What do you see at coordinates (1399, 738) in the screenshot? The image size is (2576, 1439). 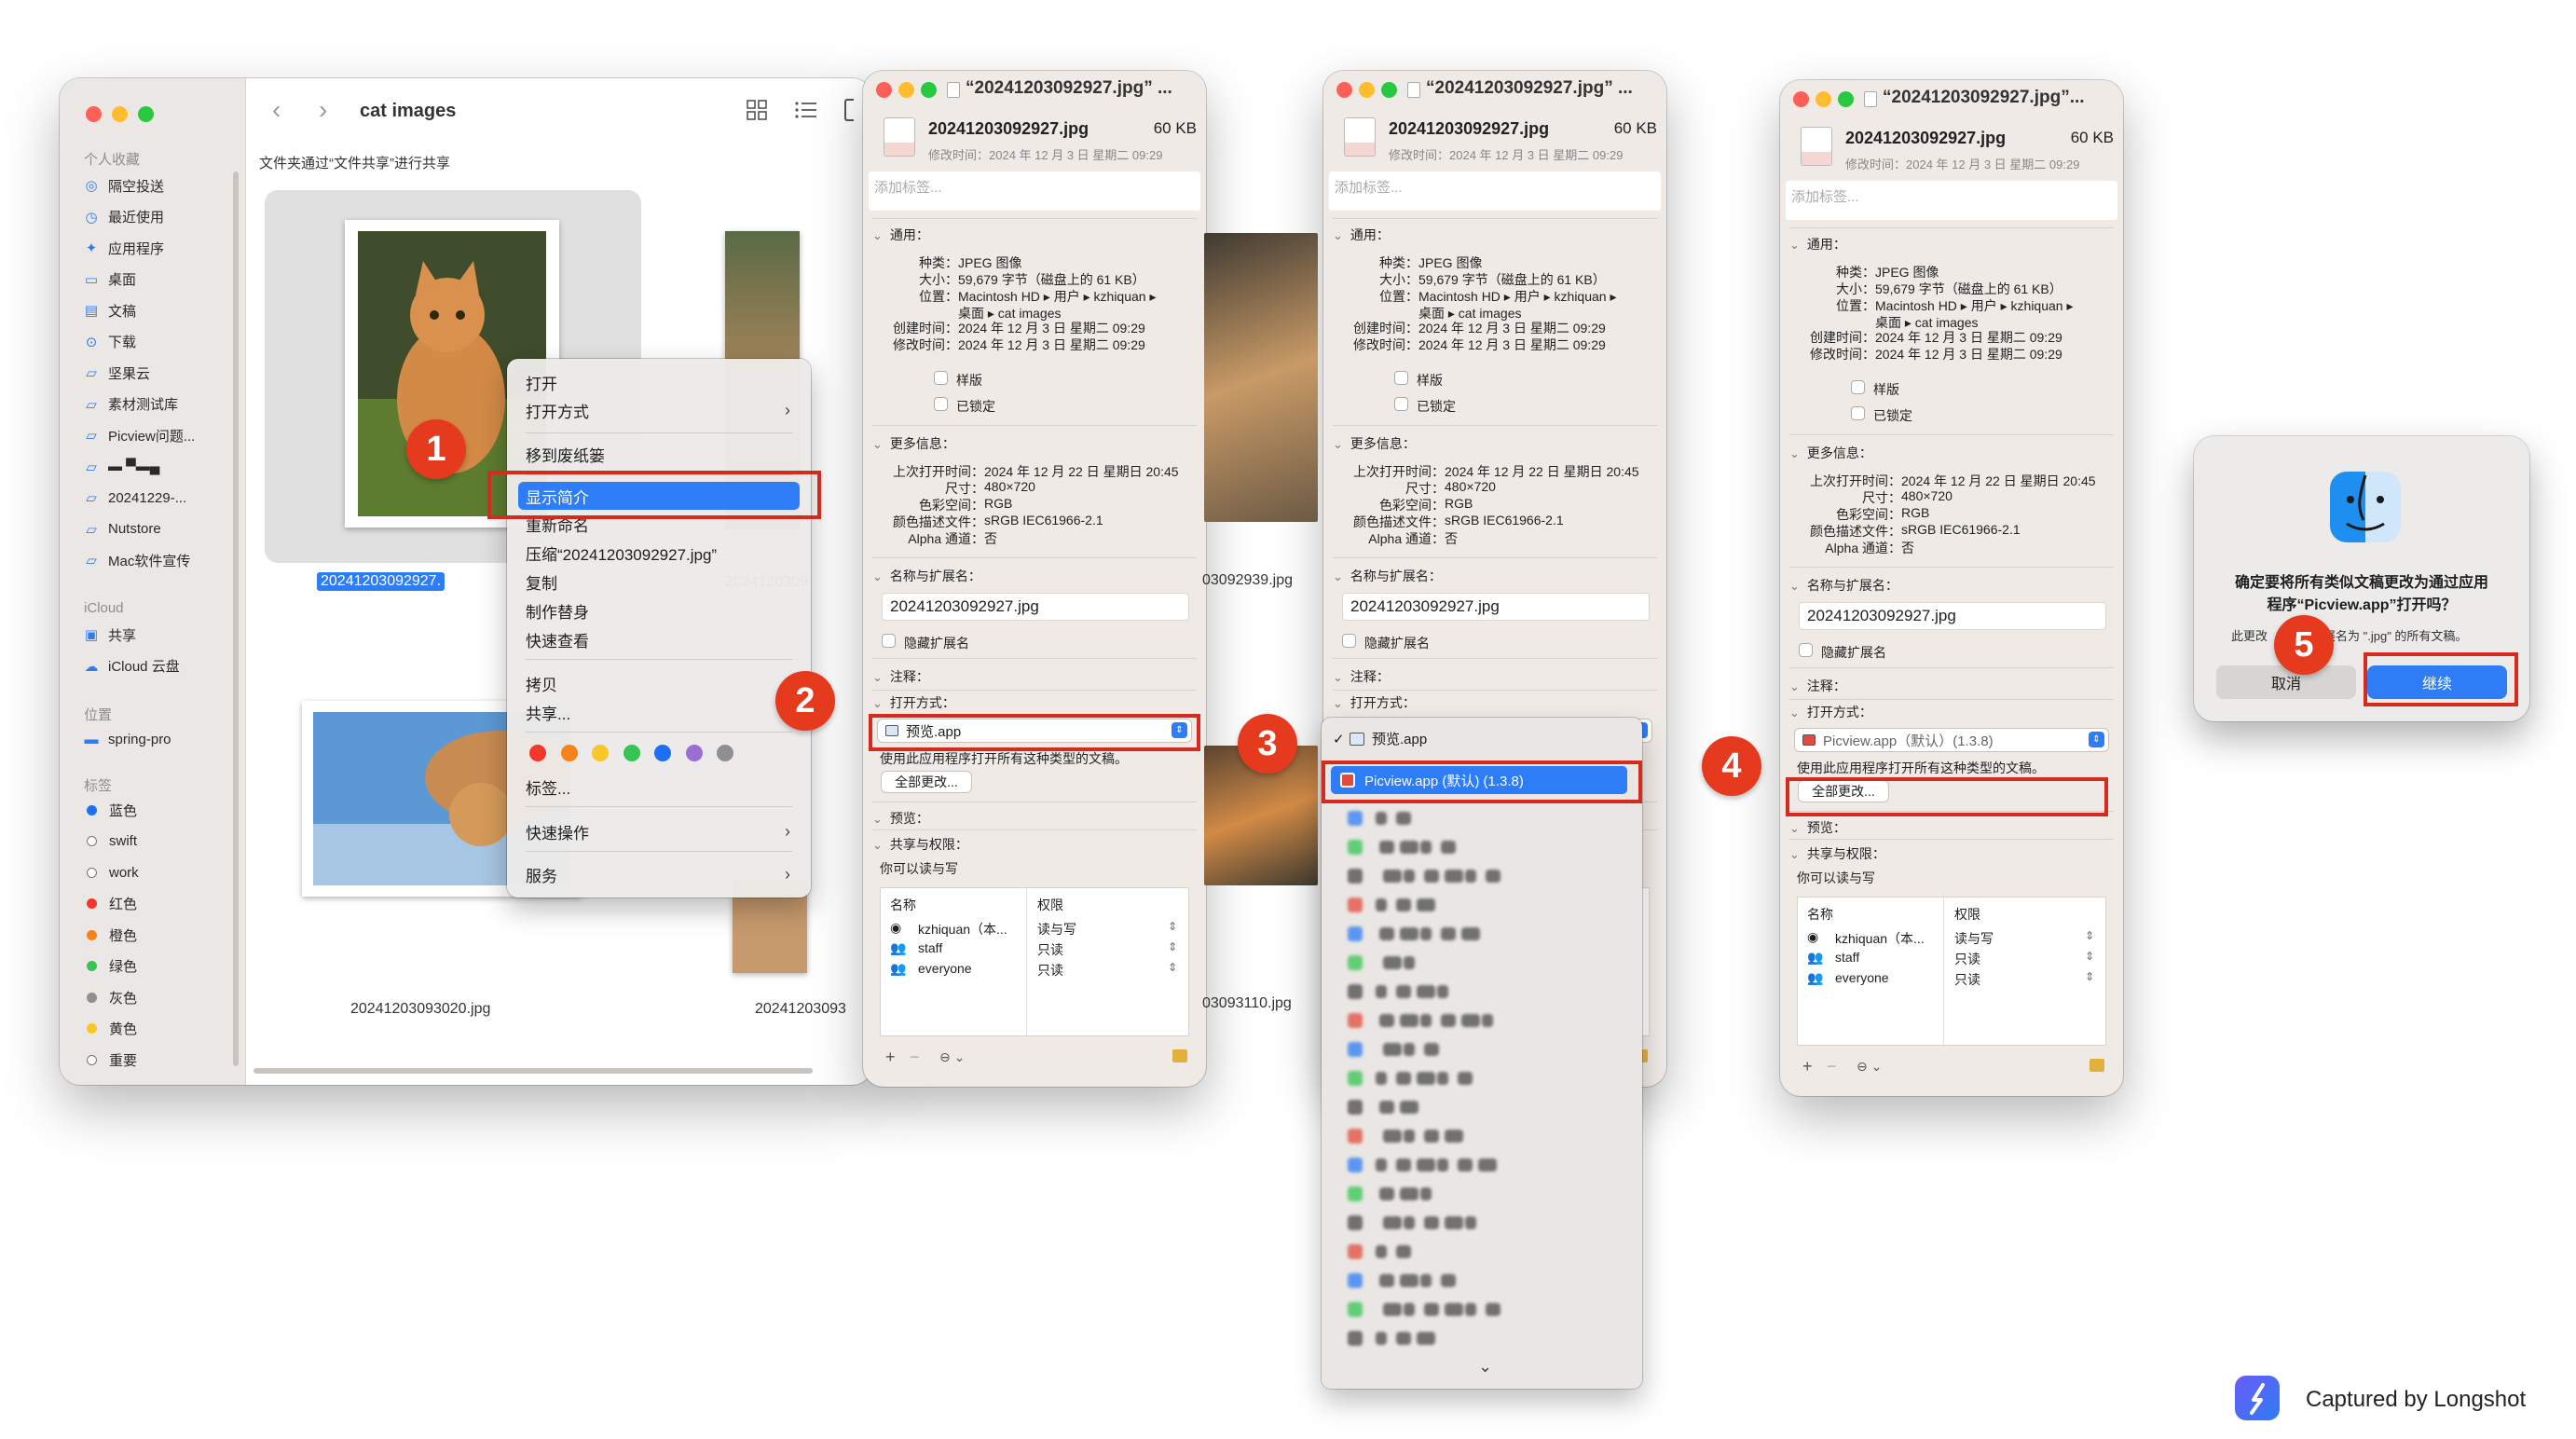 I see `dropdown-current-app: 预览.app` at bounding box center [1399, 738].